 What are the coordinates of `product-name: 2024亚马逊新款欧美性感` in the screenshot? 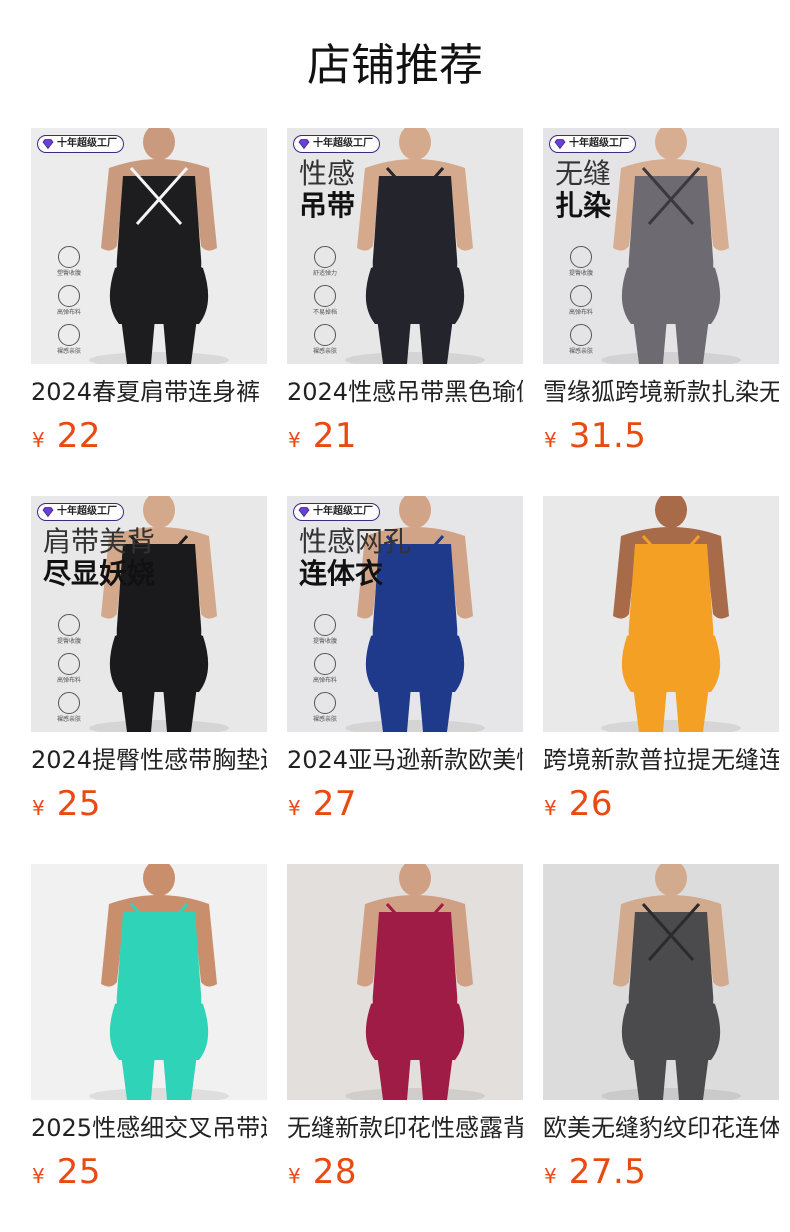 It's located at (405, 760).